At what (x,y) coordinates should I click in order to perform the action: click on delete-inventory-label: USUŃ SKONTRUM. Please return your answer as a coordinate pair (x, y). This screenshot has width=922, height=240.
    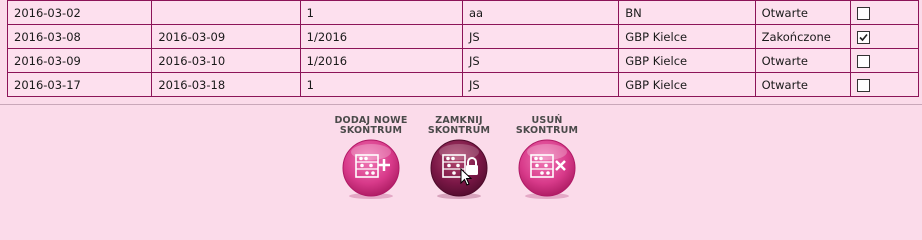
    Looking at the image, I should click on (547, 127).